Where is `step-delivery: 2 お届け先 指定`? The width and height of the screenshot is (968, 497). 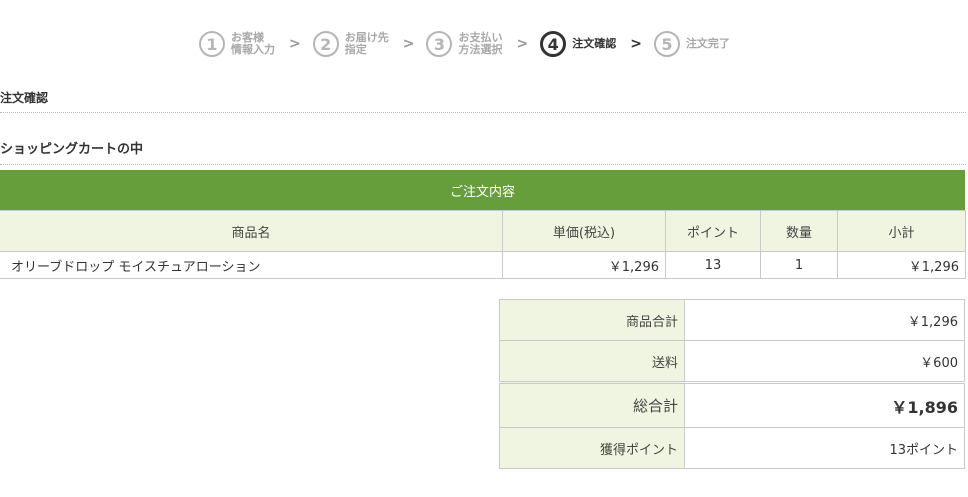 step-delivery: 2 お届け先 指定 is located at coordinates (350, 44).